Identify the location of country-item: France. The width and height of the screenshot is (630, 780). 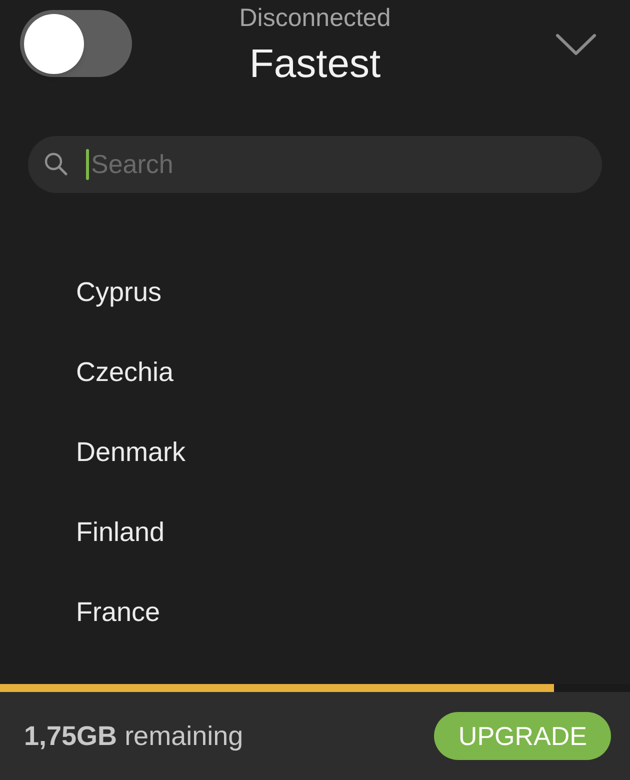
(118, 612).